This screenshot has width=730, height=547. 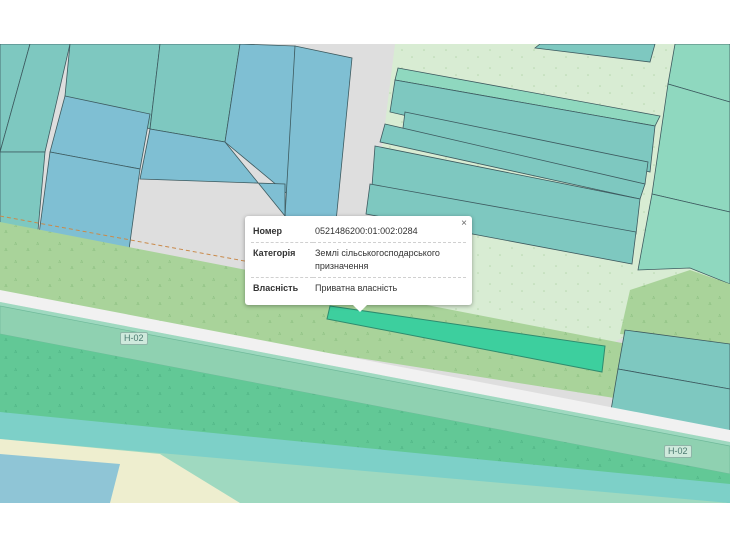 What do you see at coordinates (268, 231) in the screenshot?
I see `number-label: Номер` at bounding box center [268, 231].